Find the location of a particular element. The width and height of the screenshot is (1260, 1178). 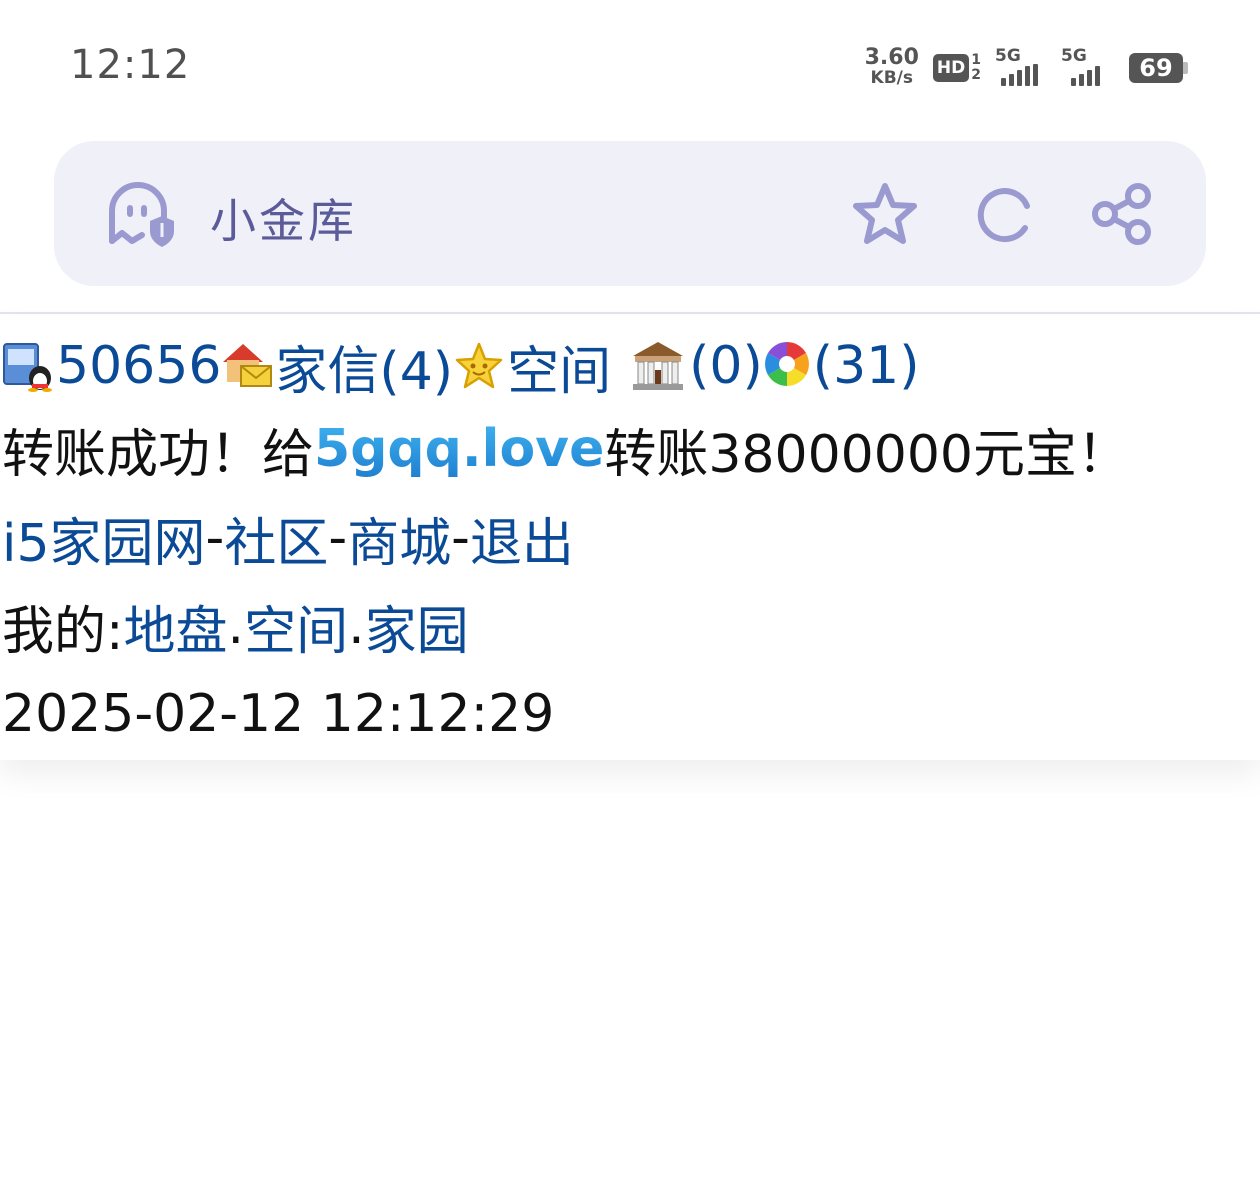

status-clock: 12:12 is located at coordinates (130, 65).